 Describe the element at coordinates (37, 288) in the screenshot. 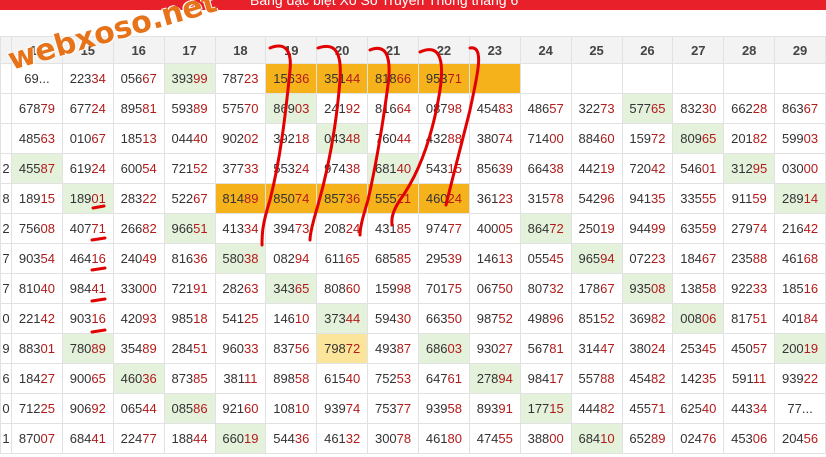

I see `result-cell: 81040` at that location.